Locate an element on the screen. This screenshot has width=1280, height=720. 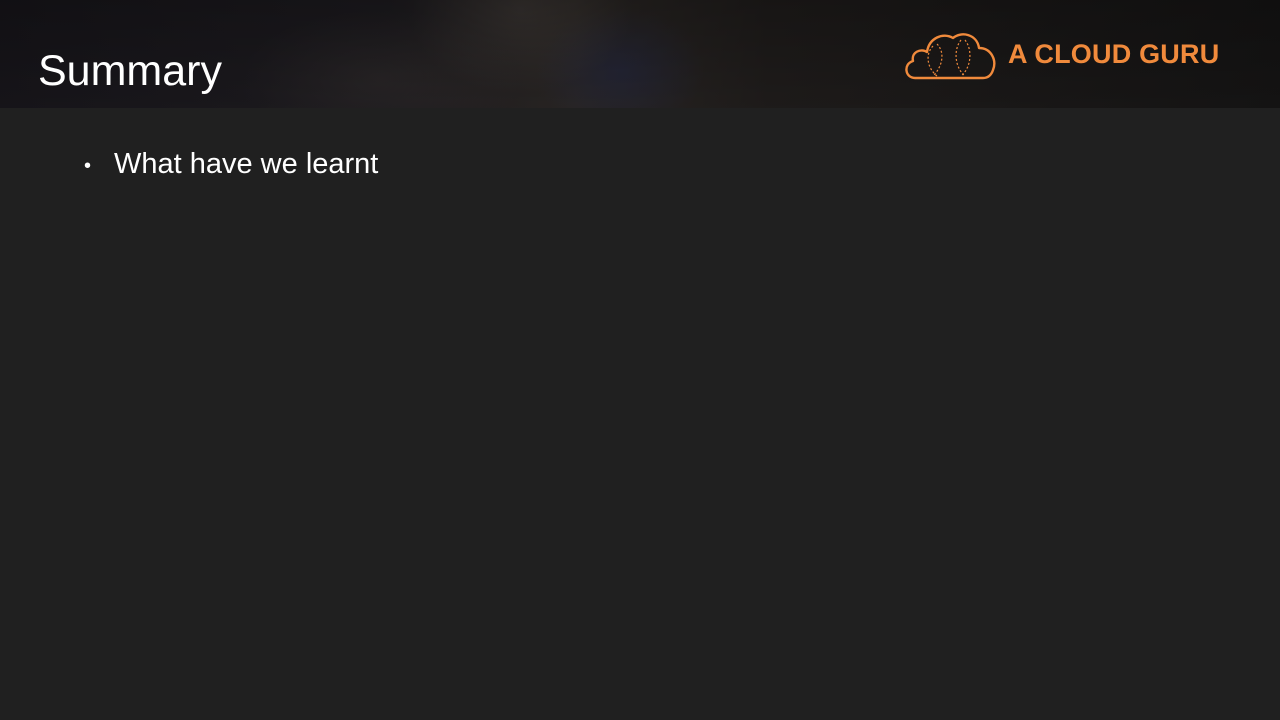
brand-name: A CLOUD GURU is located at coordinates (1114, 54).